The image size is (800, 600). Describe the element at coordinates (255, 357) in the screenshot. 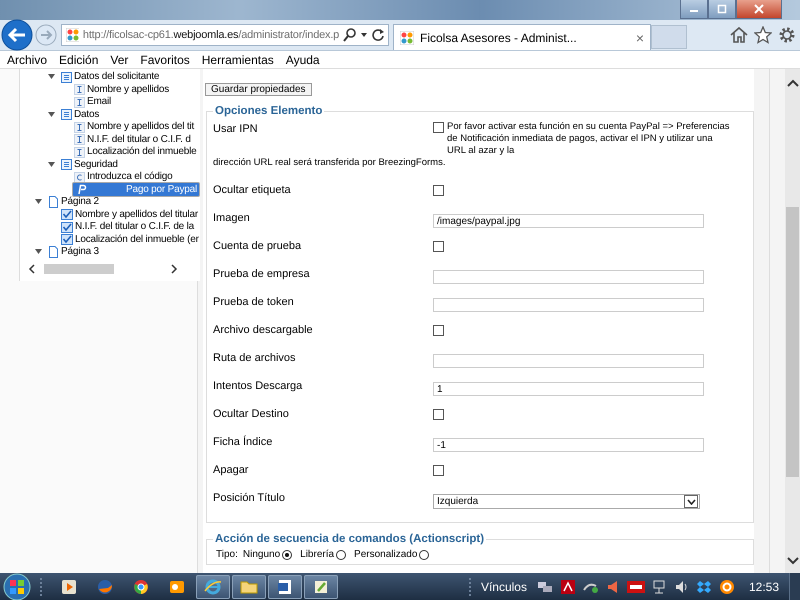

I see `field-label: Ruta de archivos` at that location.